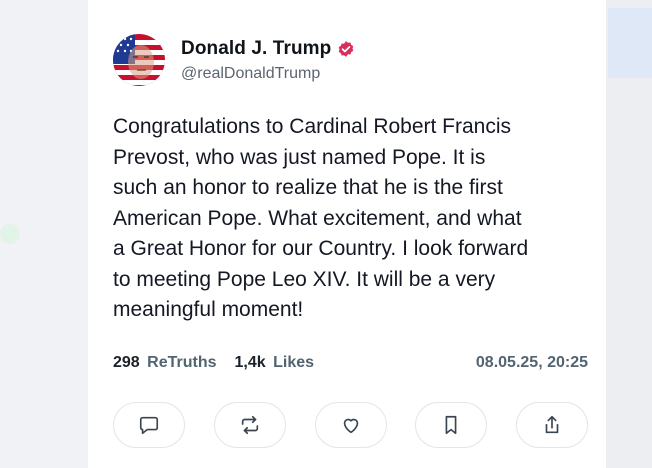 The width and height of the screenshot is (652, 468). I want to click on likes-count: 1,4k, so click(250, 362).